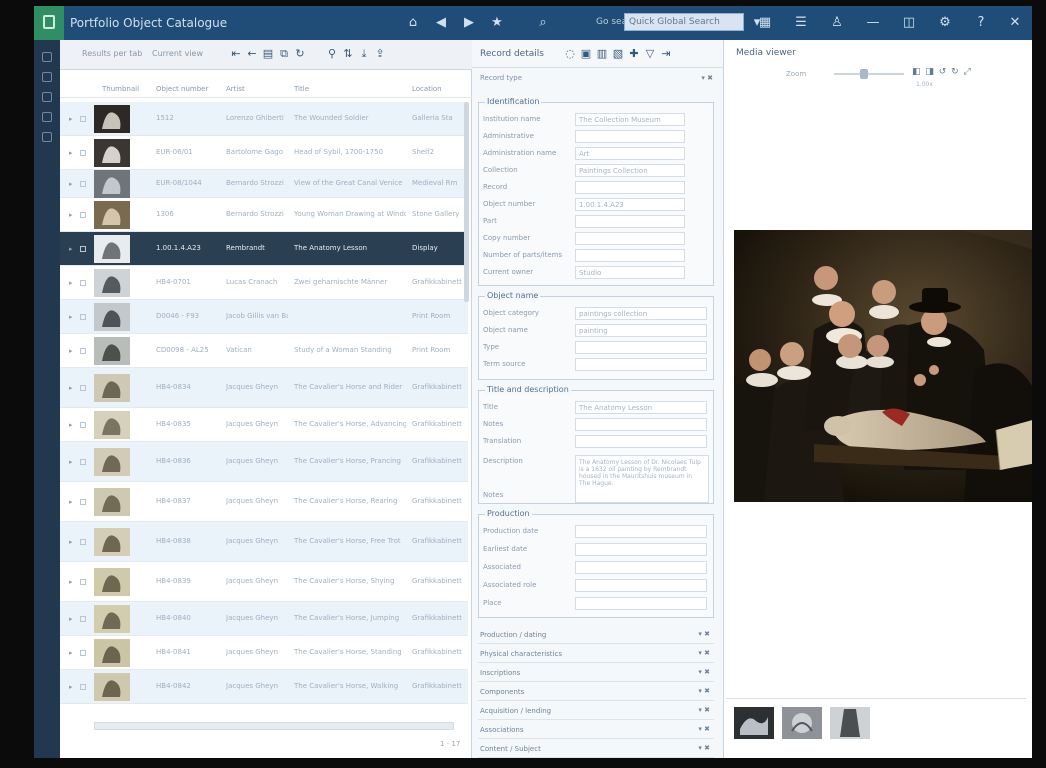 The width and height of the screenshot is (1046, 768). What do you see at coordinates (630, 204) in the screenshot?
I see `field-input: 1.00.1.4.A23` at bounding box center [630, 204].